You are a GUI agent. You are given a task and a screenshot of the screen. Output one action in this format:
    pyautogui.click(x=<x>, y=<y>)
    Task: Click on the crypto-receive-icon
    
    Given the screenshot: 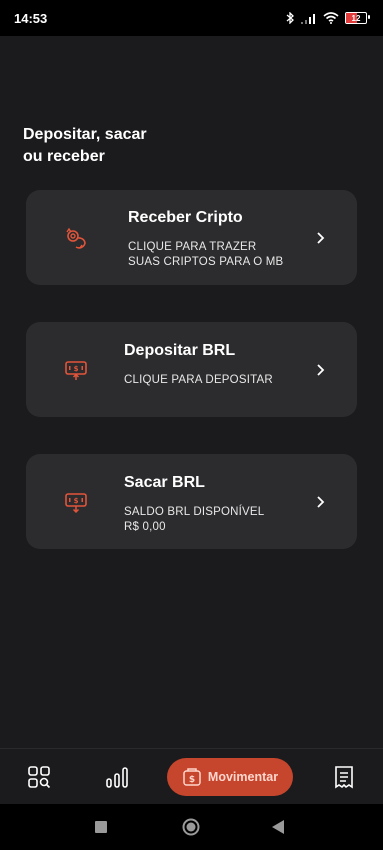 What is the action you would take?
    pyautogui.click(x=76, y=238)
    